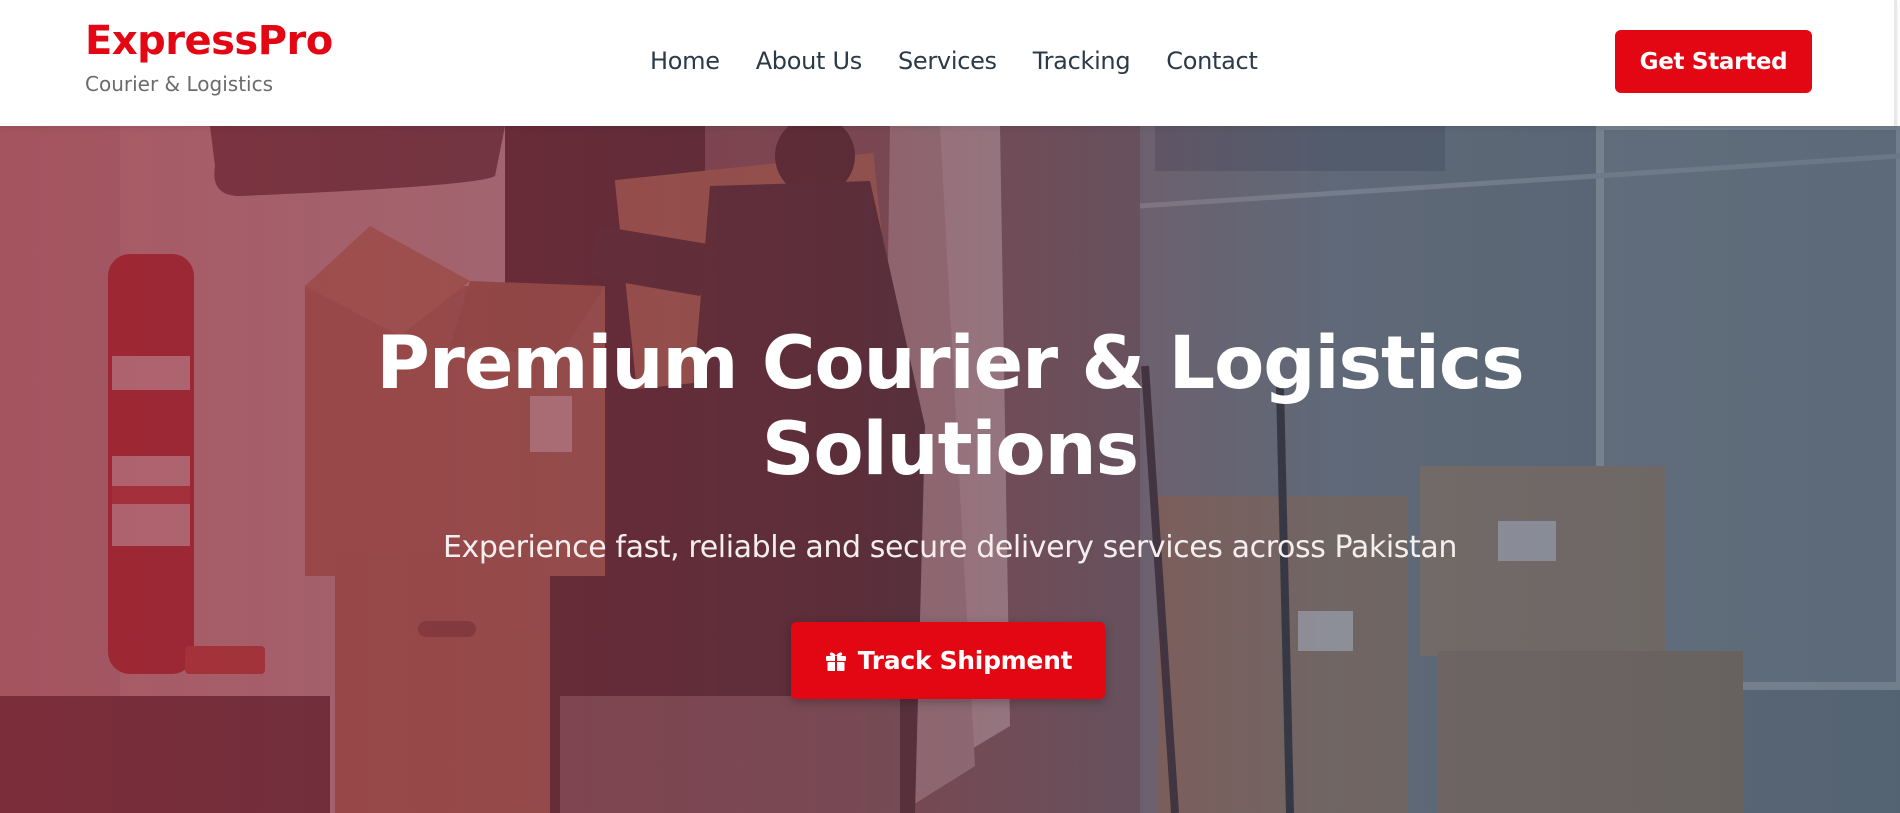 The image size is (1900, 813). I want to click on brand-logo-text: ExpressPro, so click(209, 41).